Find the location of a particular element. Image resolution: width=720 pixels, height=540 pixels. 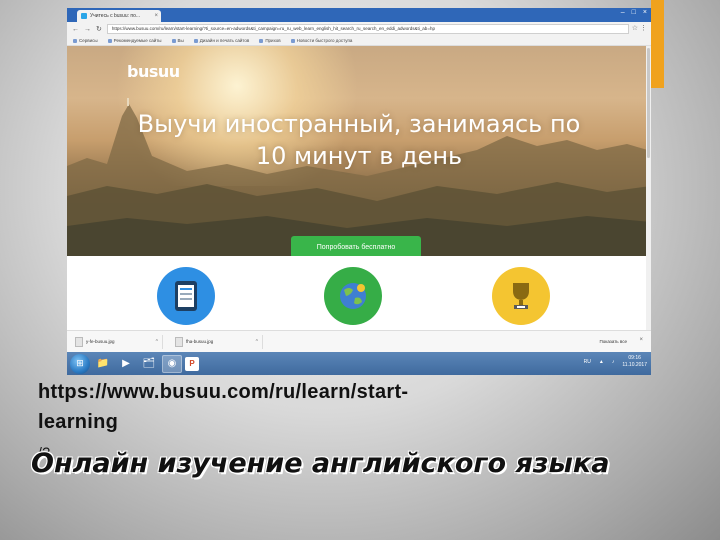

window-controls: – □ × is located at coordinates (634, 12).